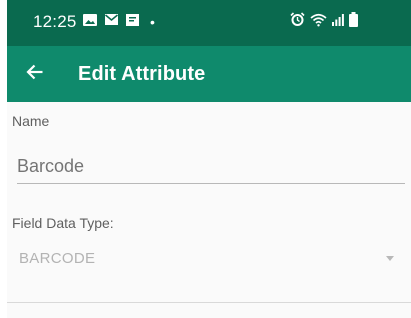 The width and height of the screenshot is (411, 318). What do you see at coordinates (353, 22) in the screenshot?
I see `battery-icon` at bounding box center [353, 22].